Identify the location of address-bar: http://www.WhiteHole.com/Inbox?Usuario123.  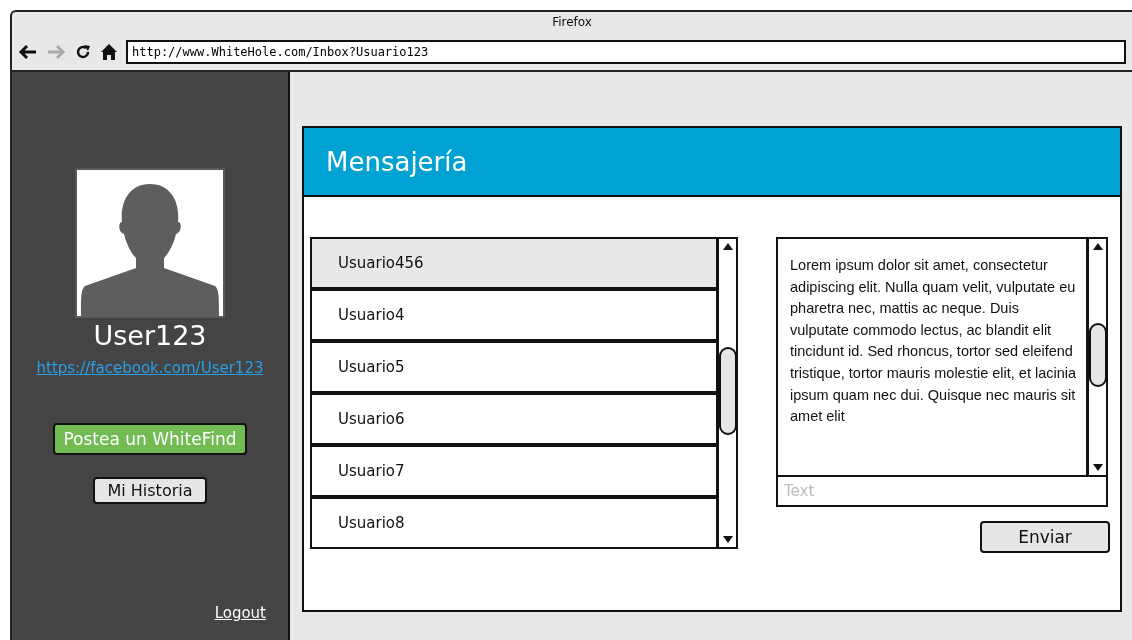
(626, 52).